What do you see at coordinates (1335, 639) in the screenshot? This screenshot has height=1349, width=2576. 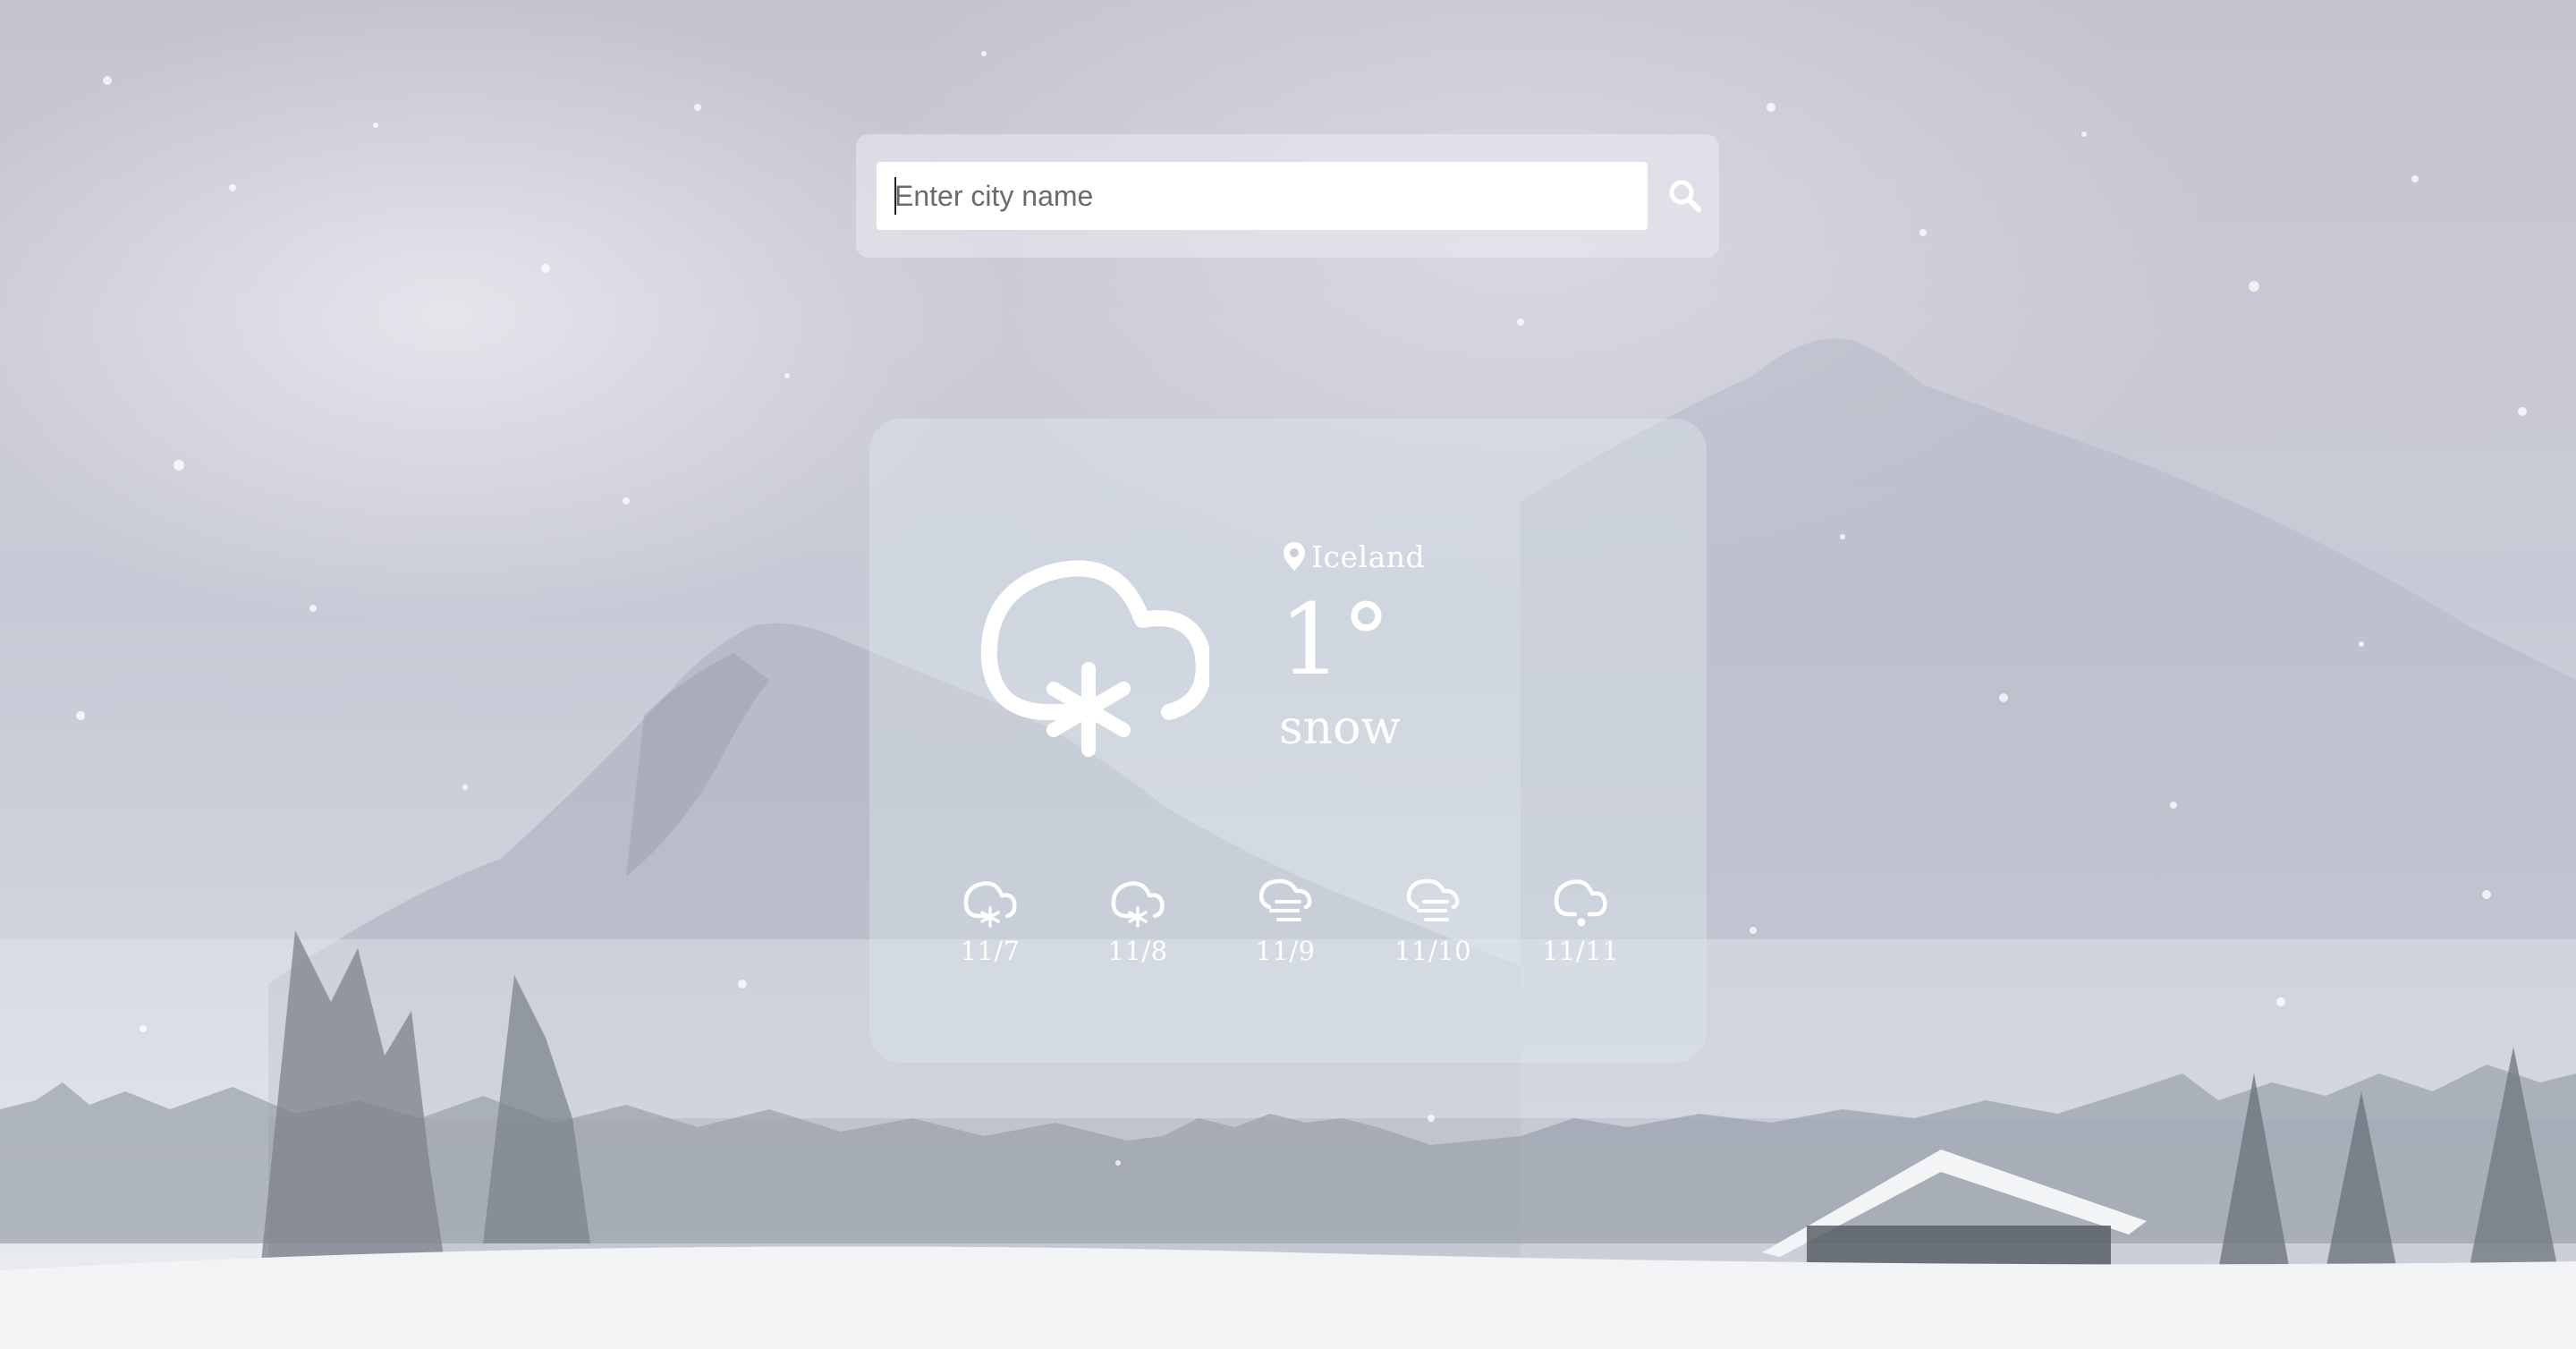 I see `current-temperature: 1°` at bounding box center [1335, 639].